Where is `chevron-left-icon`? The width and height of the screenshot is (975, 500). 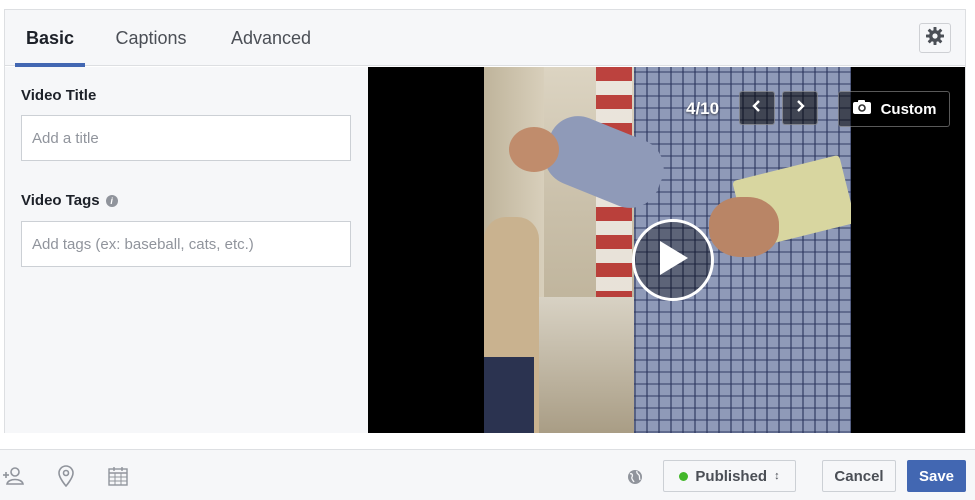 chevron-left-icon is located at coordinates (757, 108).